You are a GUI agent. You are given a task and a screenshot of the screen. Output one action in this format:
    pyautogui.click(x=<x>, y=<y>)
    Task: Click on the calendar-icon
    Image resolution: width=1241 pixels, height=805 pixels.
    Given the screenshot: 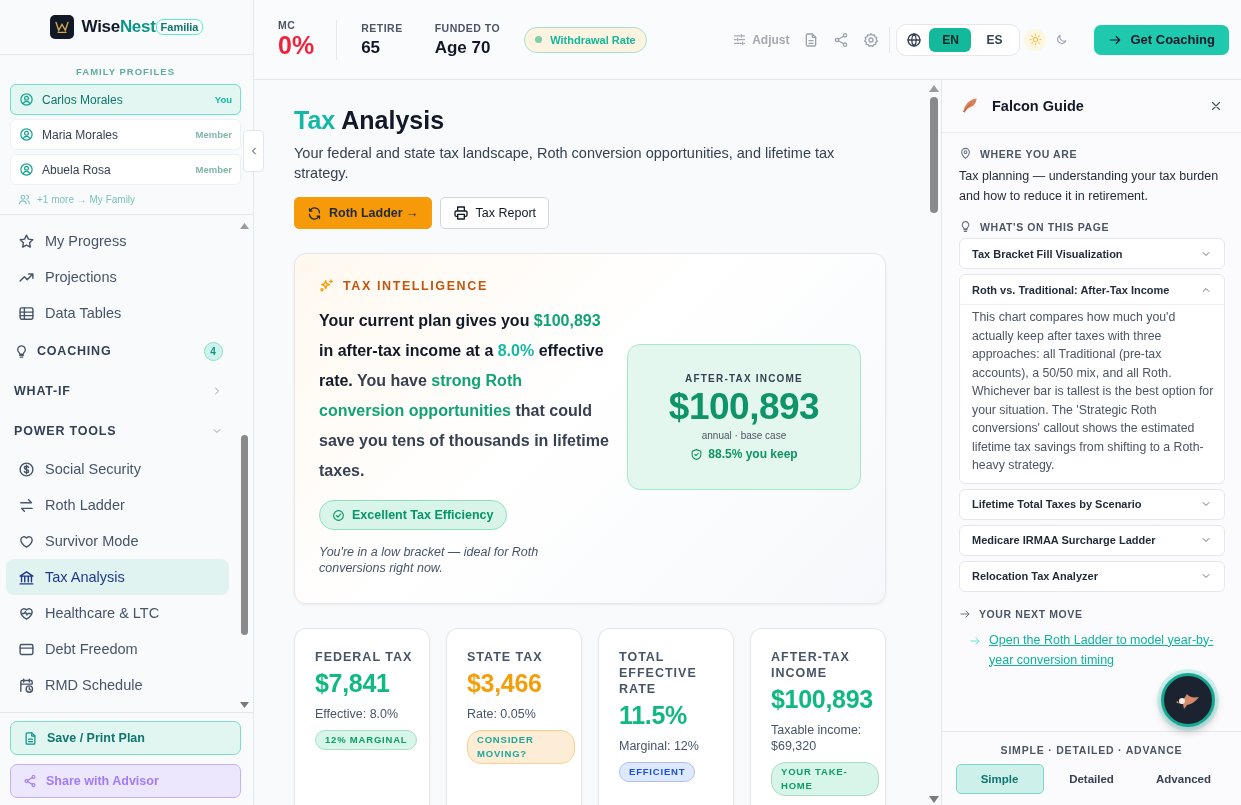 What is the action you would take?
    pyautogui.click(x=26, y=685)
    